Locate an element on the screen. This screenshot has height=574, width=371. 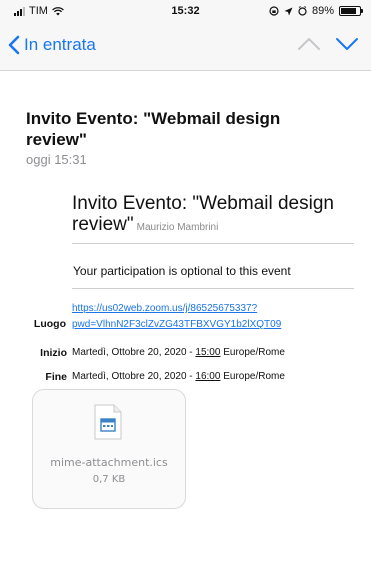
back-button: In entrata is located at coordinates (52, 45).